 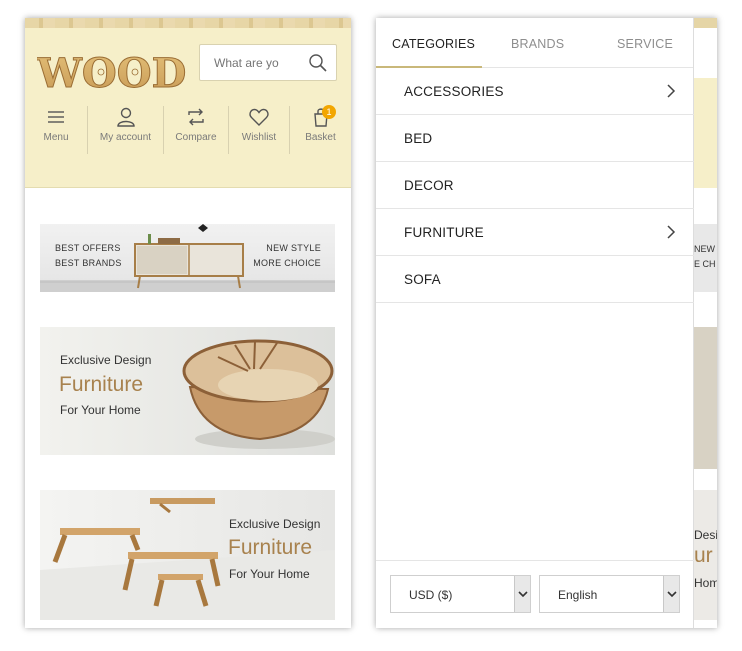 What do you see at coordinates (460, 594) in the screenshot?
I see `currency-select: USD ($)` at bounding box center [460, 594].